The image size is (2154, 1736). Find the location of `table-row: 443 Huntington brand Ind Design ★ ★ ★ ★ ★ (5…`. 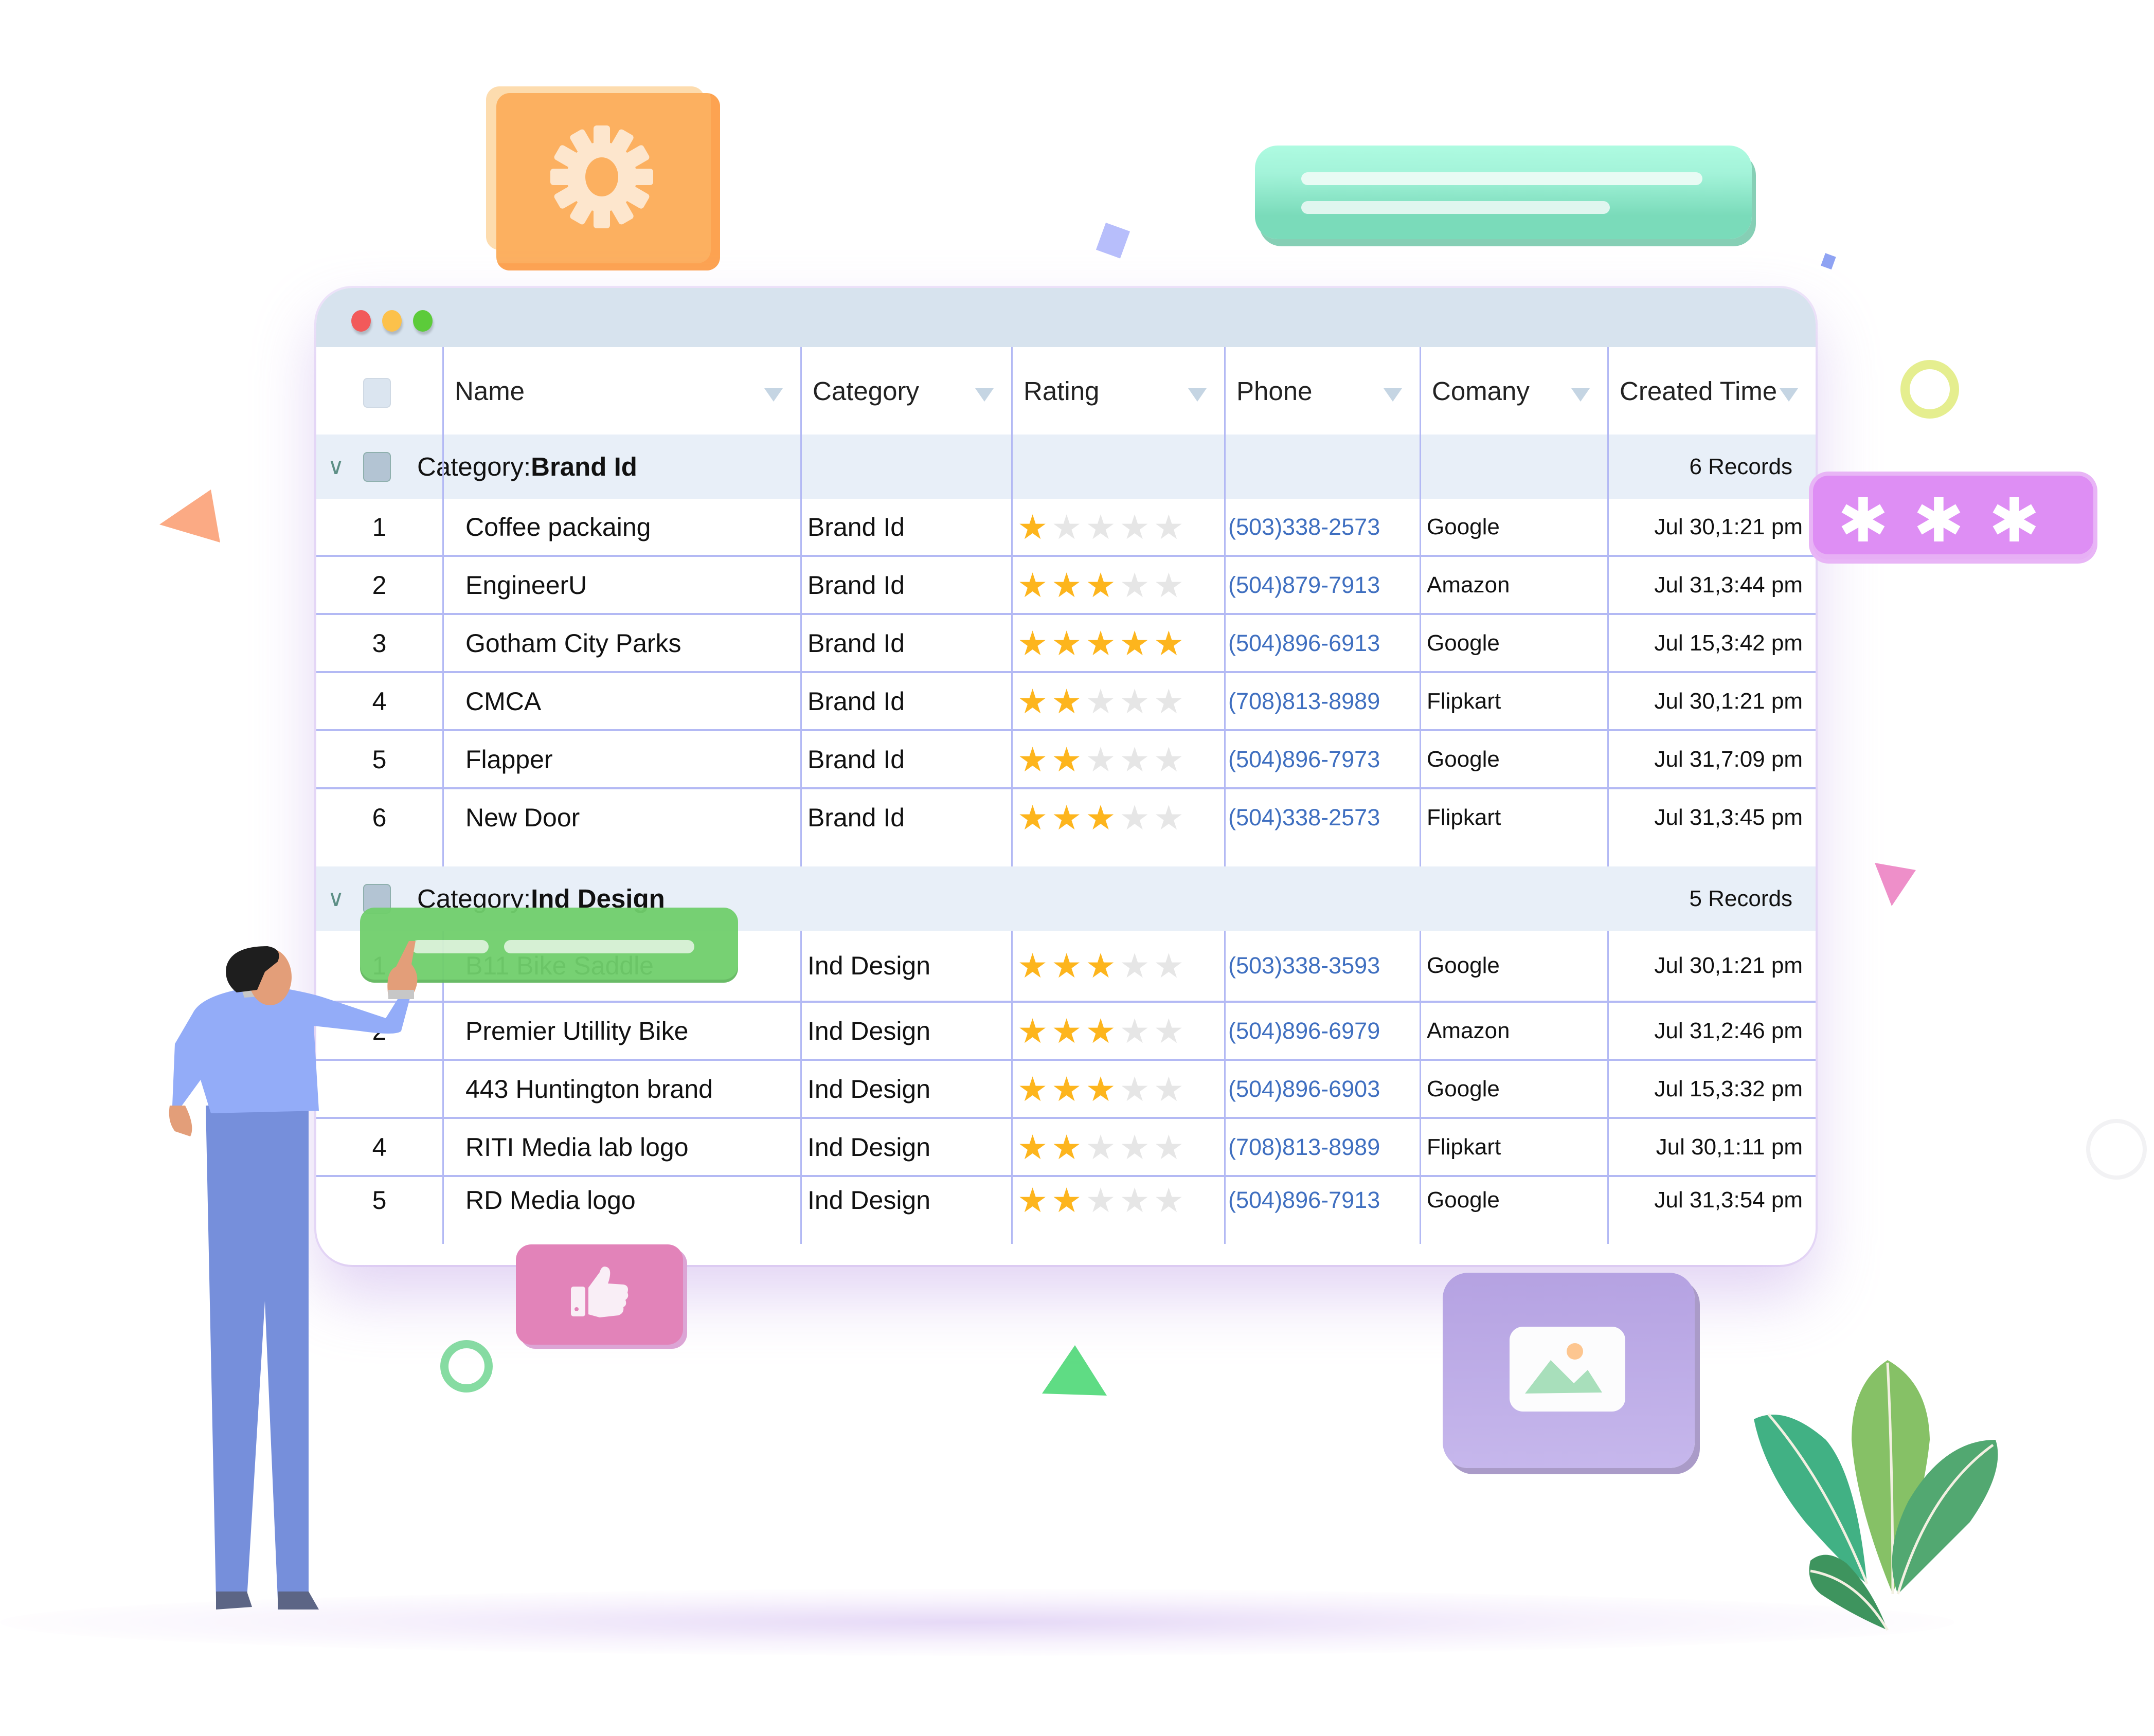

table-row: 443 Huntington brand Ind Design ★ ★ ★ ★ ★ (5… is located at coordinates (1066, 1090).